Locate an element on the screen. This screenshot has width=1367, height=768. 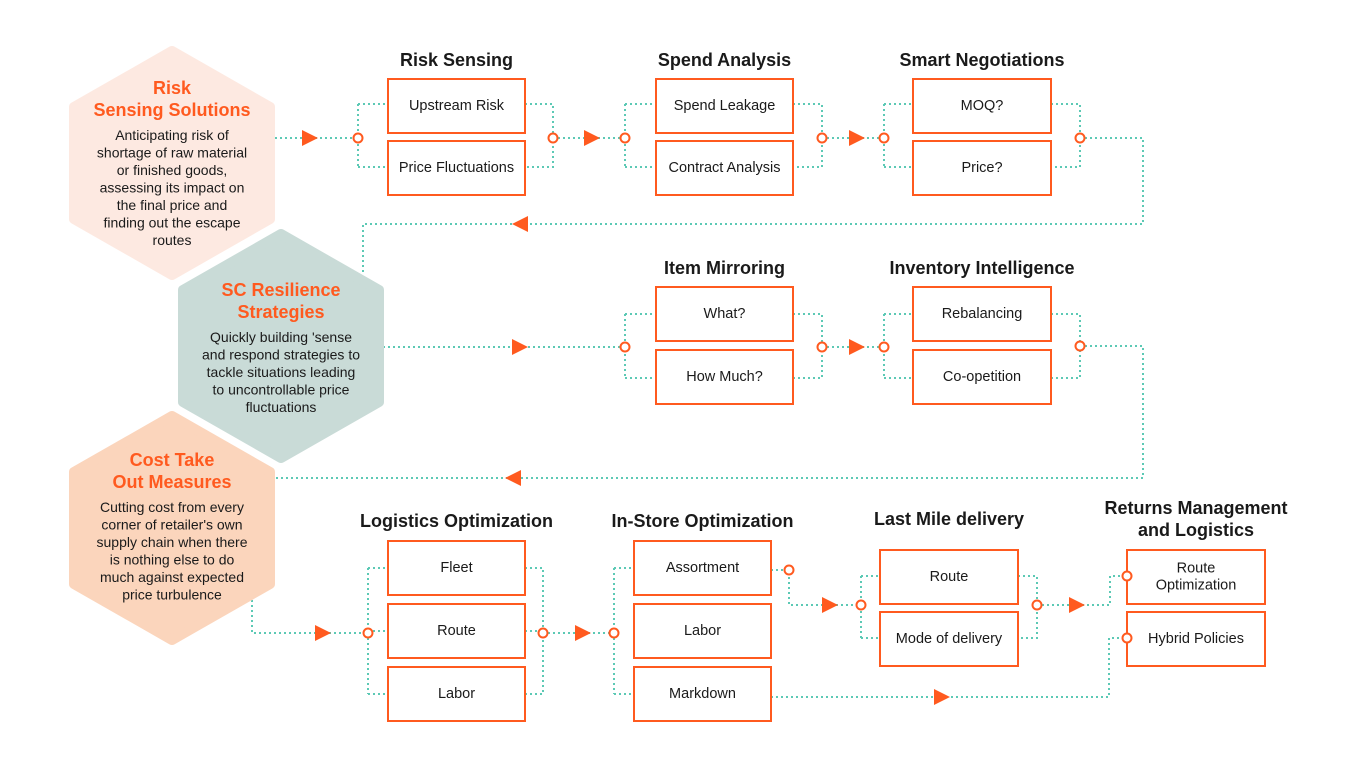
hexagon-description: much against expected is located at coordinates (172, 577).